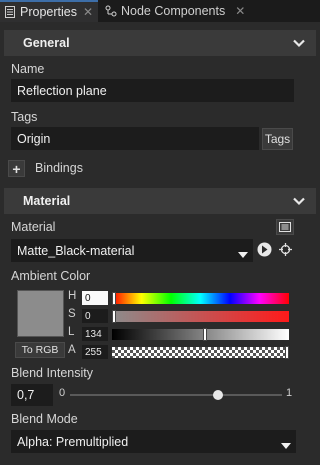 This screenshot has height=465, width=320. Describe the element at coordinates (71, 332) in the screenshot. I see `channel-l-label: L` at that location.